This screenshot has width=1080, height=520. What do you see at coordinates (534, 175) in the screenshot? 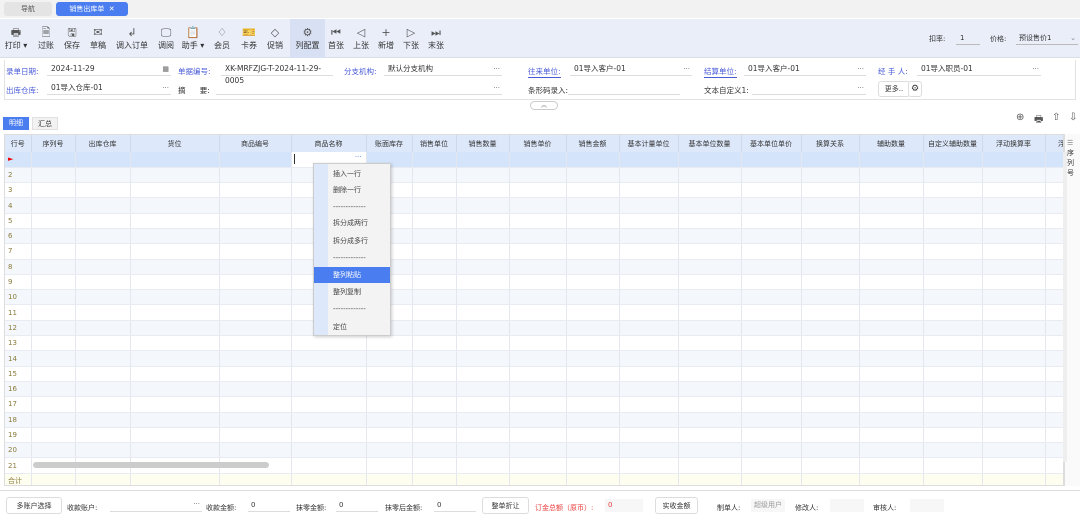
I see `table-row: 2` at bounding box center [534, 175].